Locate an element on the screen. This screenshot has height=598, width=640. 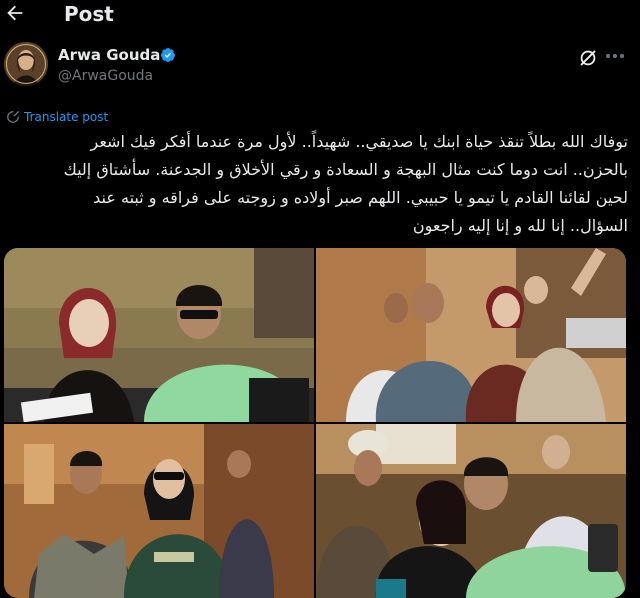
post-line: السؤال.. إنا لله و إنا إليه راجعون is located at coordinates (520, 225).